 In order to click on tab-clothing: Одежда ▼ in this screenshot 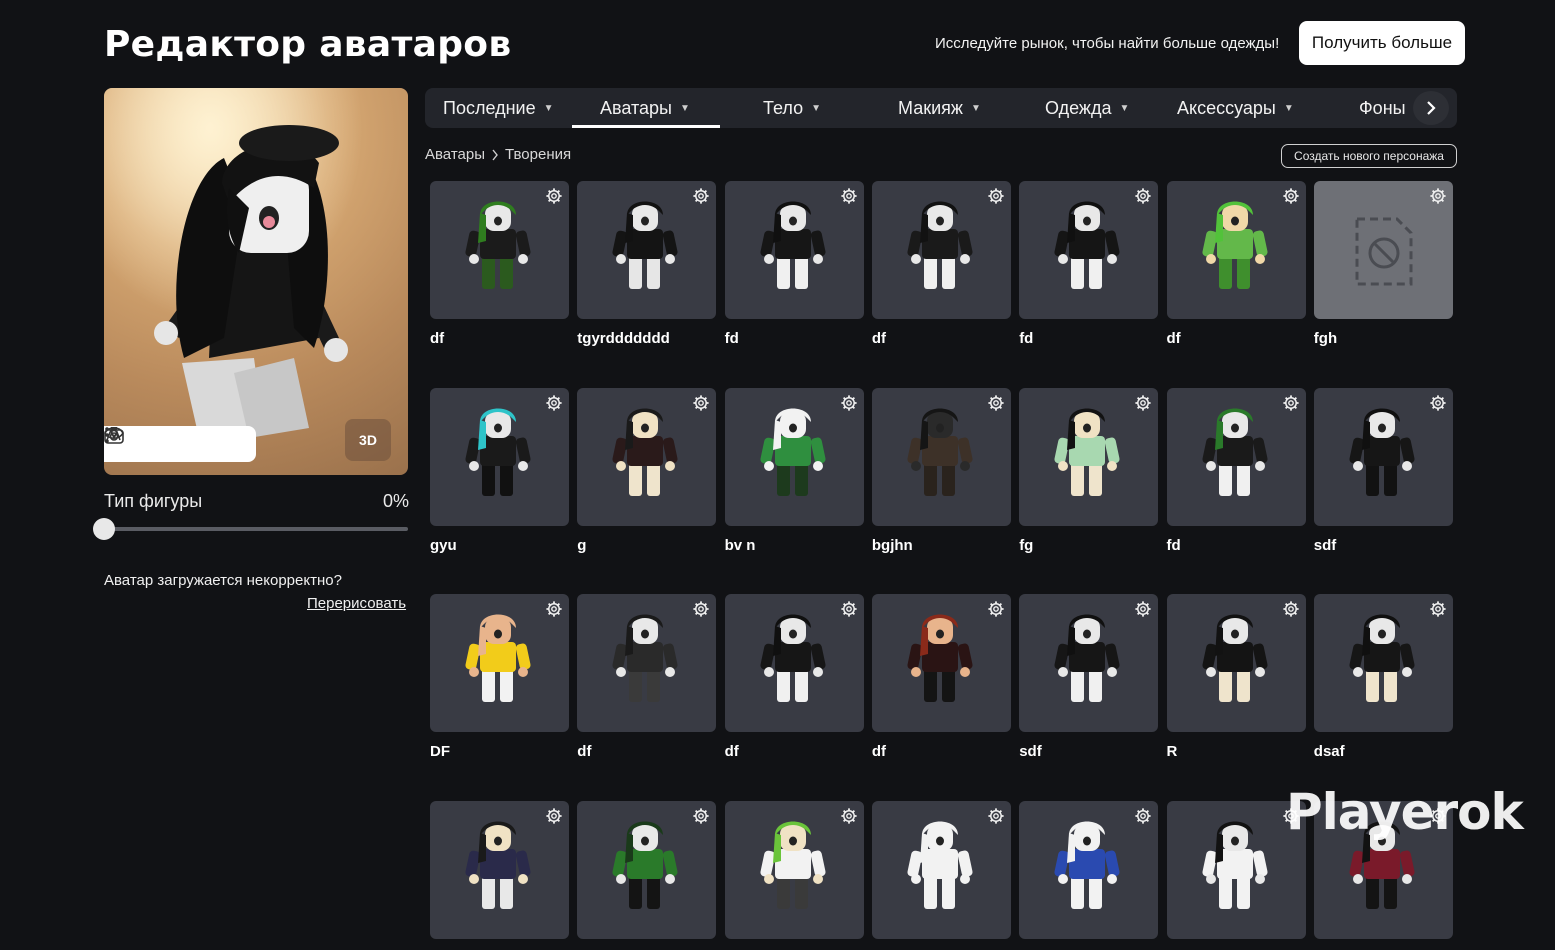, I will do `click(1087, 108)`.